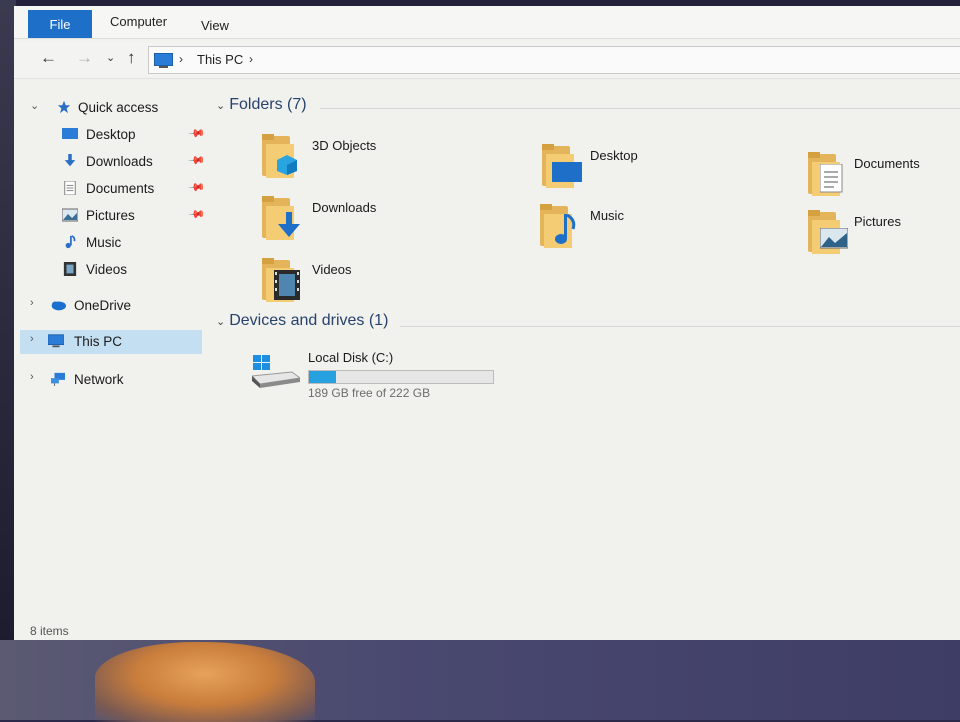 This screenshot has width=960, height=722. What do you see at coordinates (120, 188) in the screenshot?
I see `nav-item-label: Documents` at bounding box center [120, 188].